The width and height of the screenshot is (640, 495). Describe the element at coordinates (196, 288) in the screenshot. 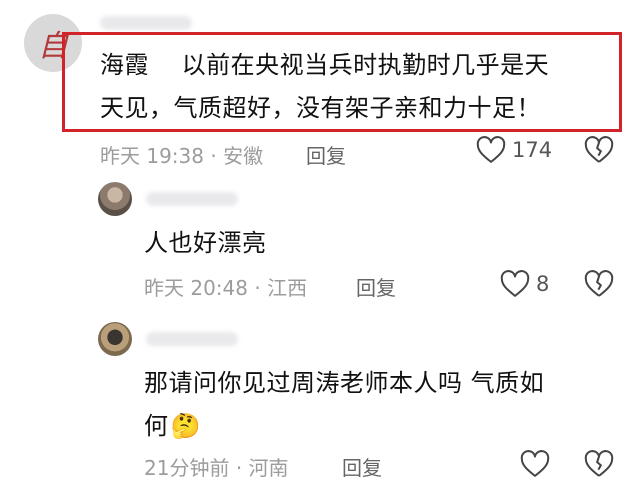

I see `comment-time: 昨天 20:48` at that location.